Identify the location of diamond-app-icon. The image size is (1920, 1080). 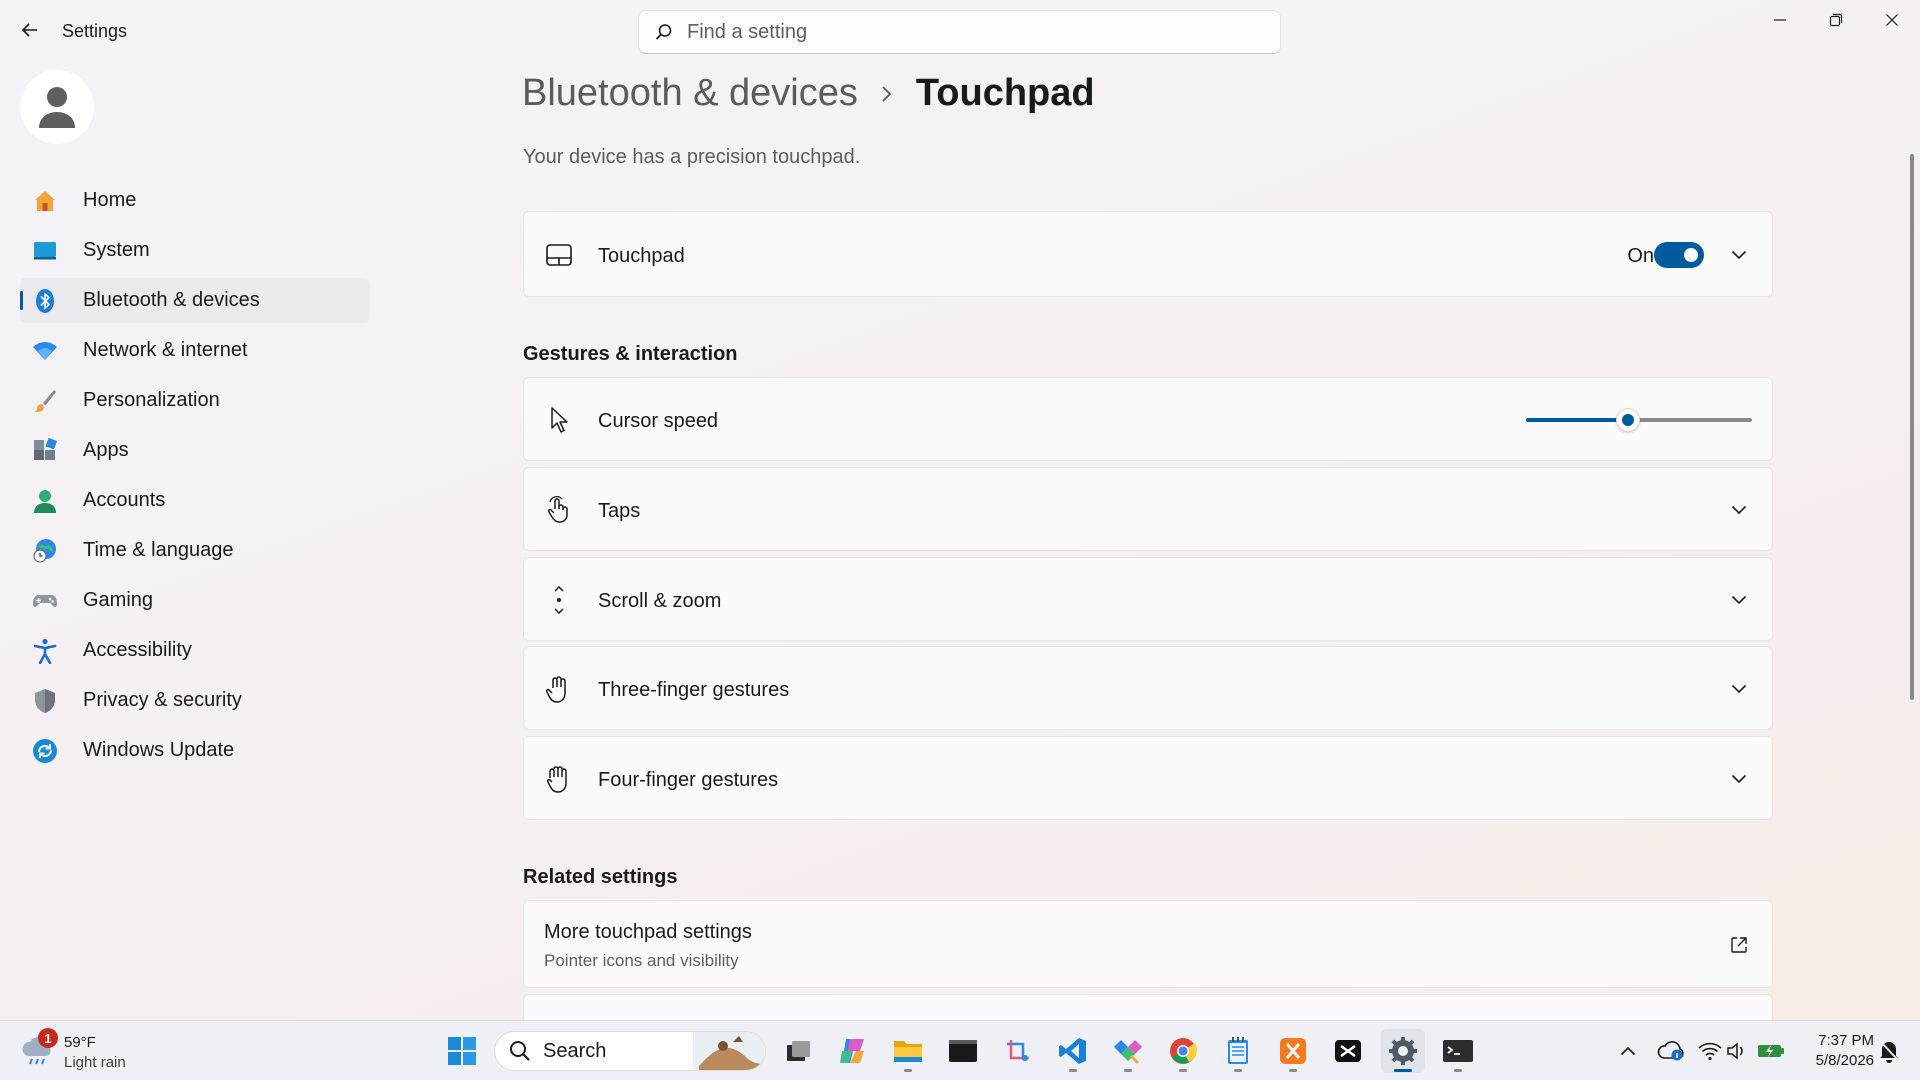
(1128, 1052).